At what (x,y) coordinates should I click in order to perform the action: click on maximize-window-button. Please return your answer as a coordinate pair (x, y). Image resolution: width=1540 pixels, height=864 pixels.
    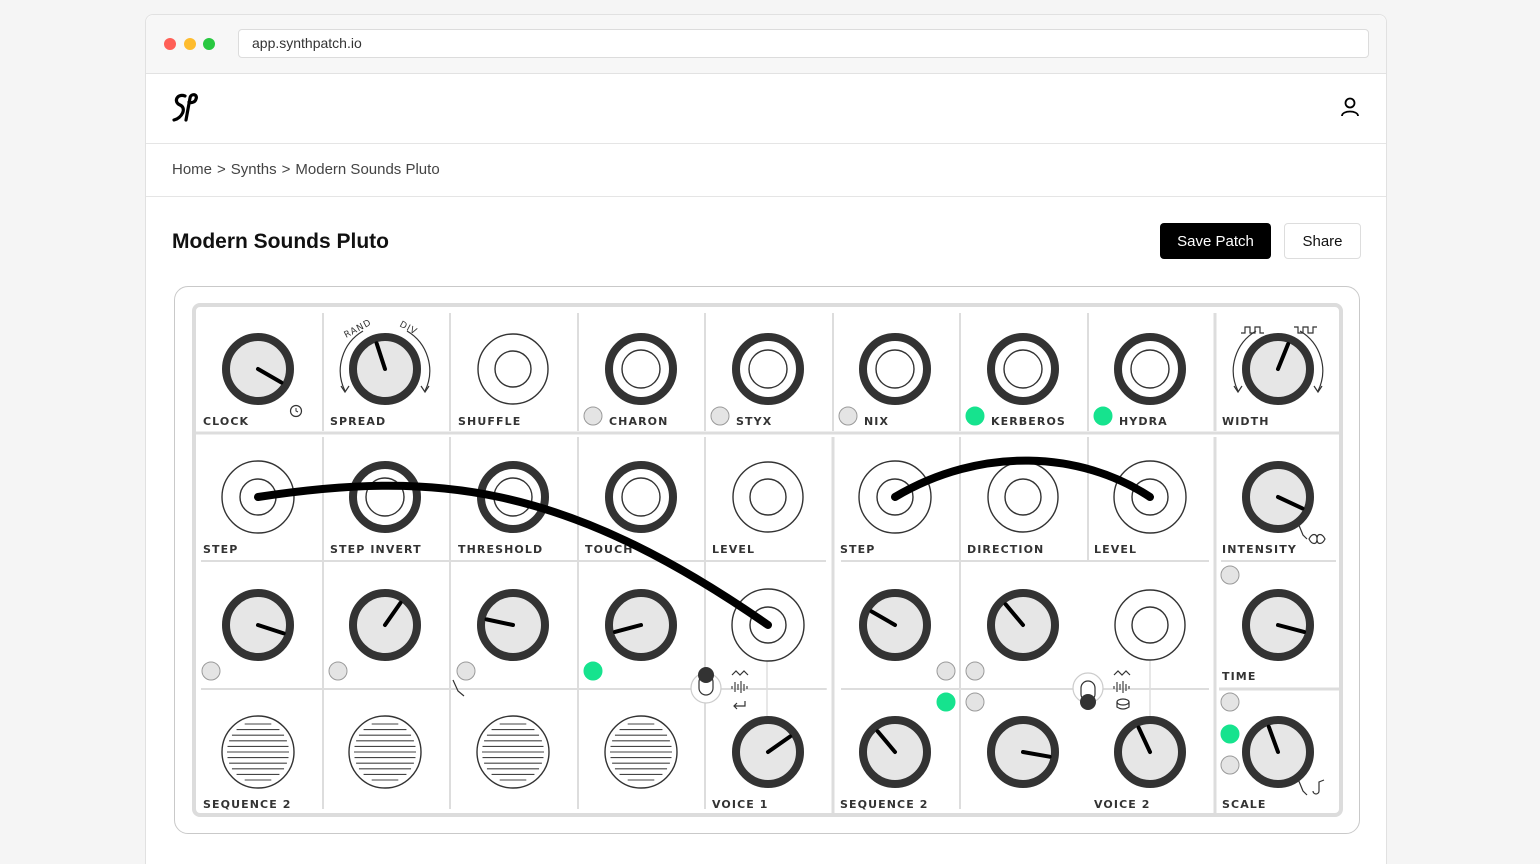
    Looking at the image, I should click on (209, 44).